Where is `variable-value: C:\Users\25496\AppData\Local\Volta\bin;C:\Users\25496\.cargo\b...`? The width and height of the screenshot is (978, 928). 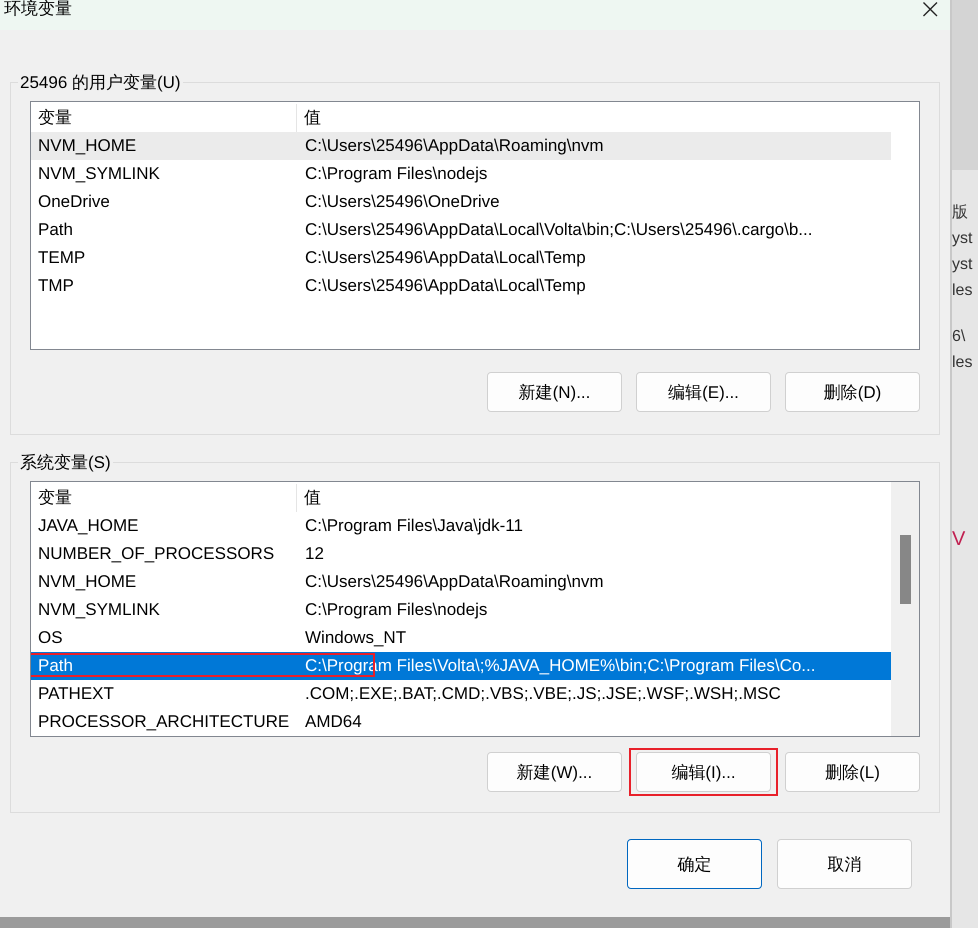 variable-value: C:\Users\25496\AppData\Local\Volta\bin;C:\Users\25496\.cargo\b... is located at coordinates (558, 230).